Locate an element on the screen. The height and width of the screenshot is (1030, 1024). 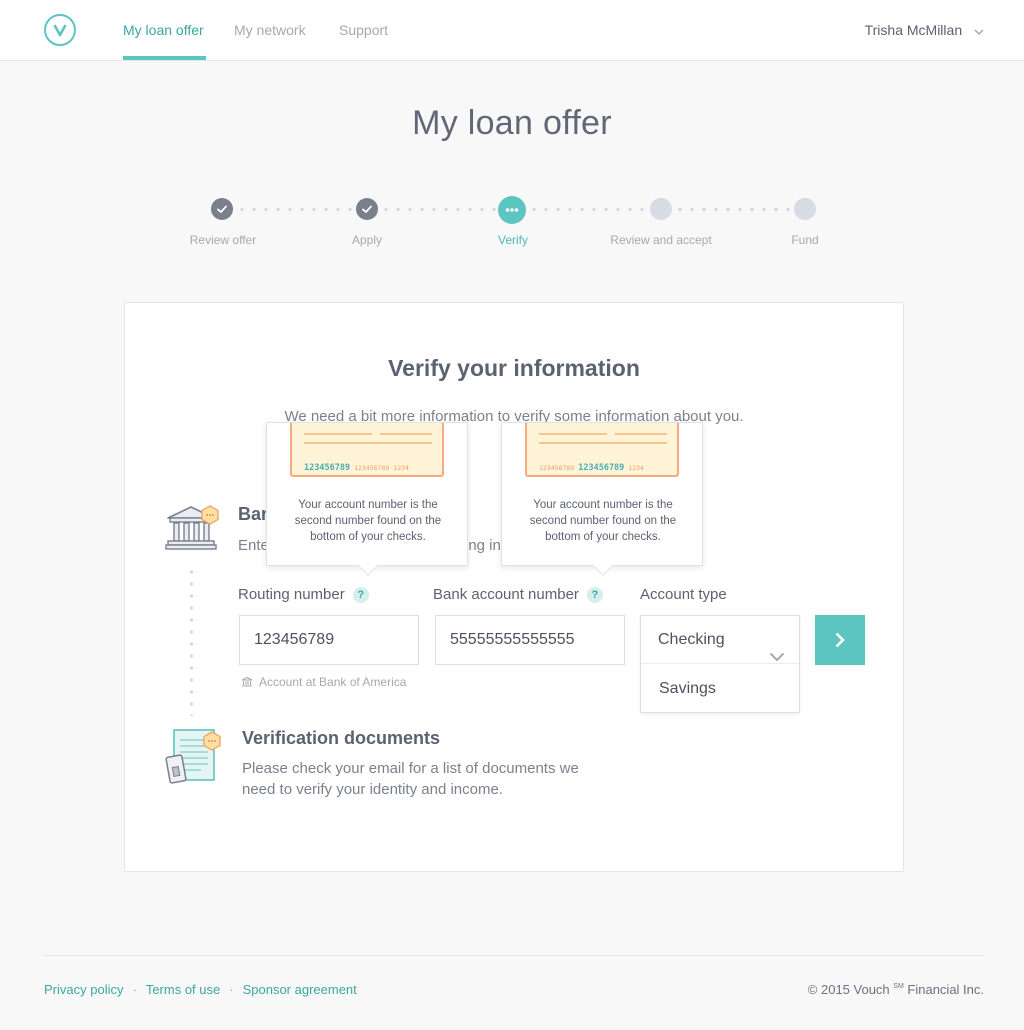
bank-section-text-left: Ente is located at coordinates (253, 545).